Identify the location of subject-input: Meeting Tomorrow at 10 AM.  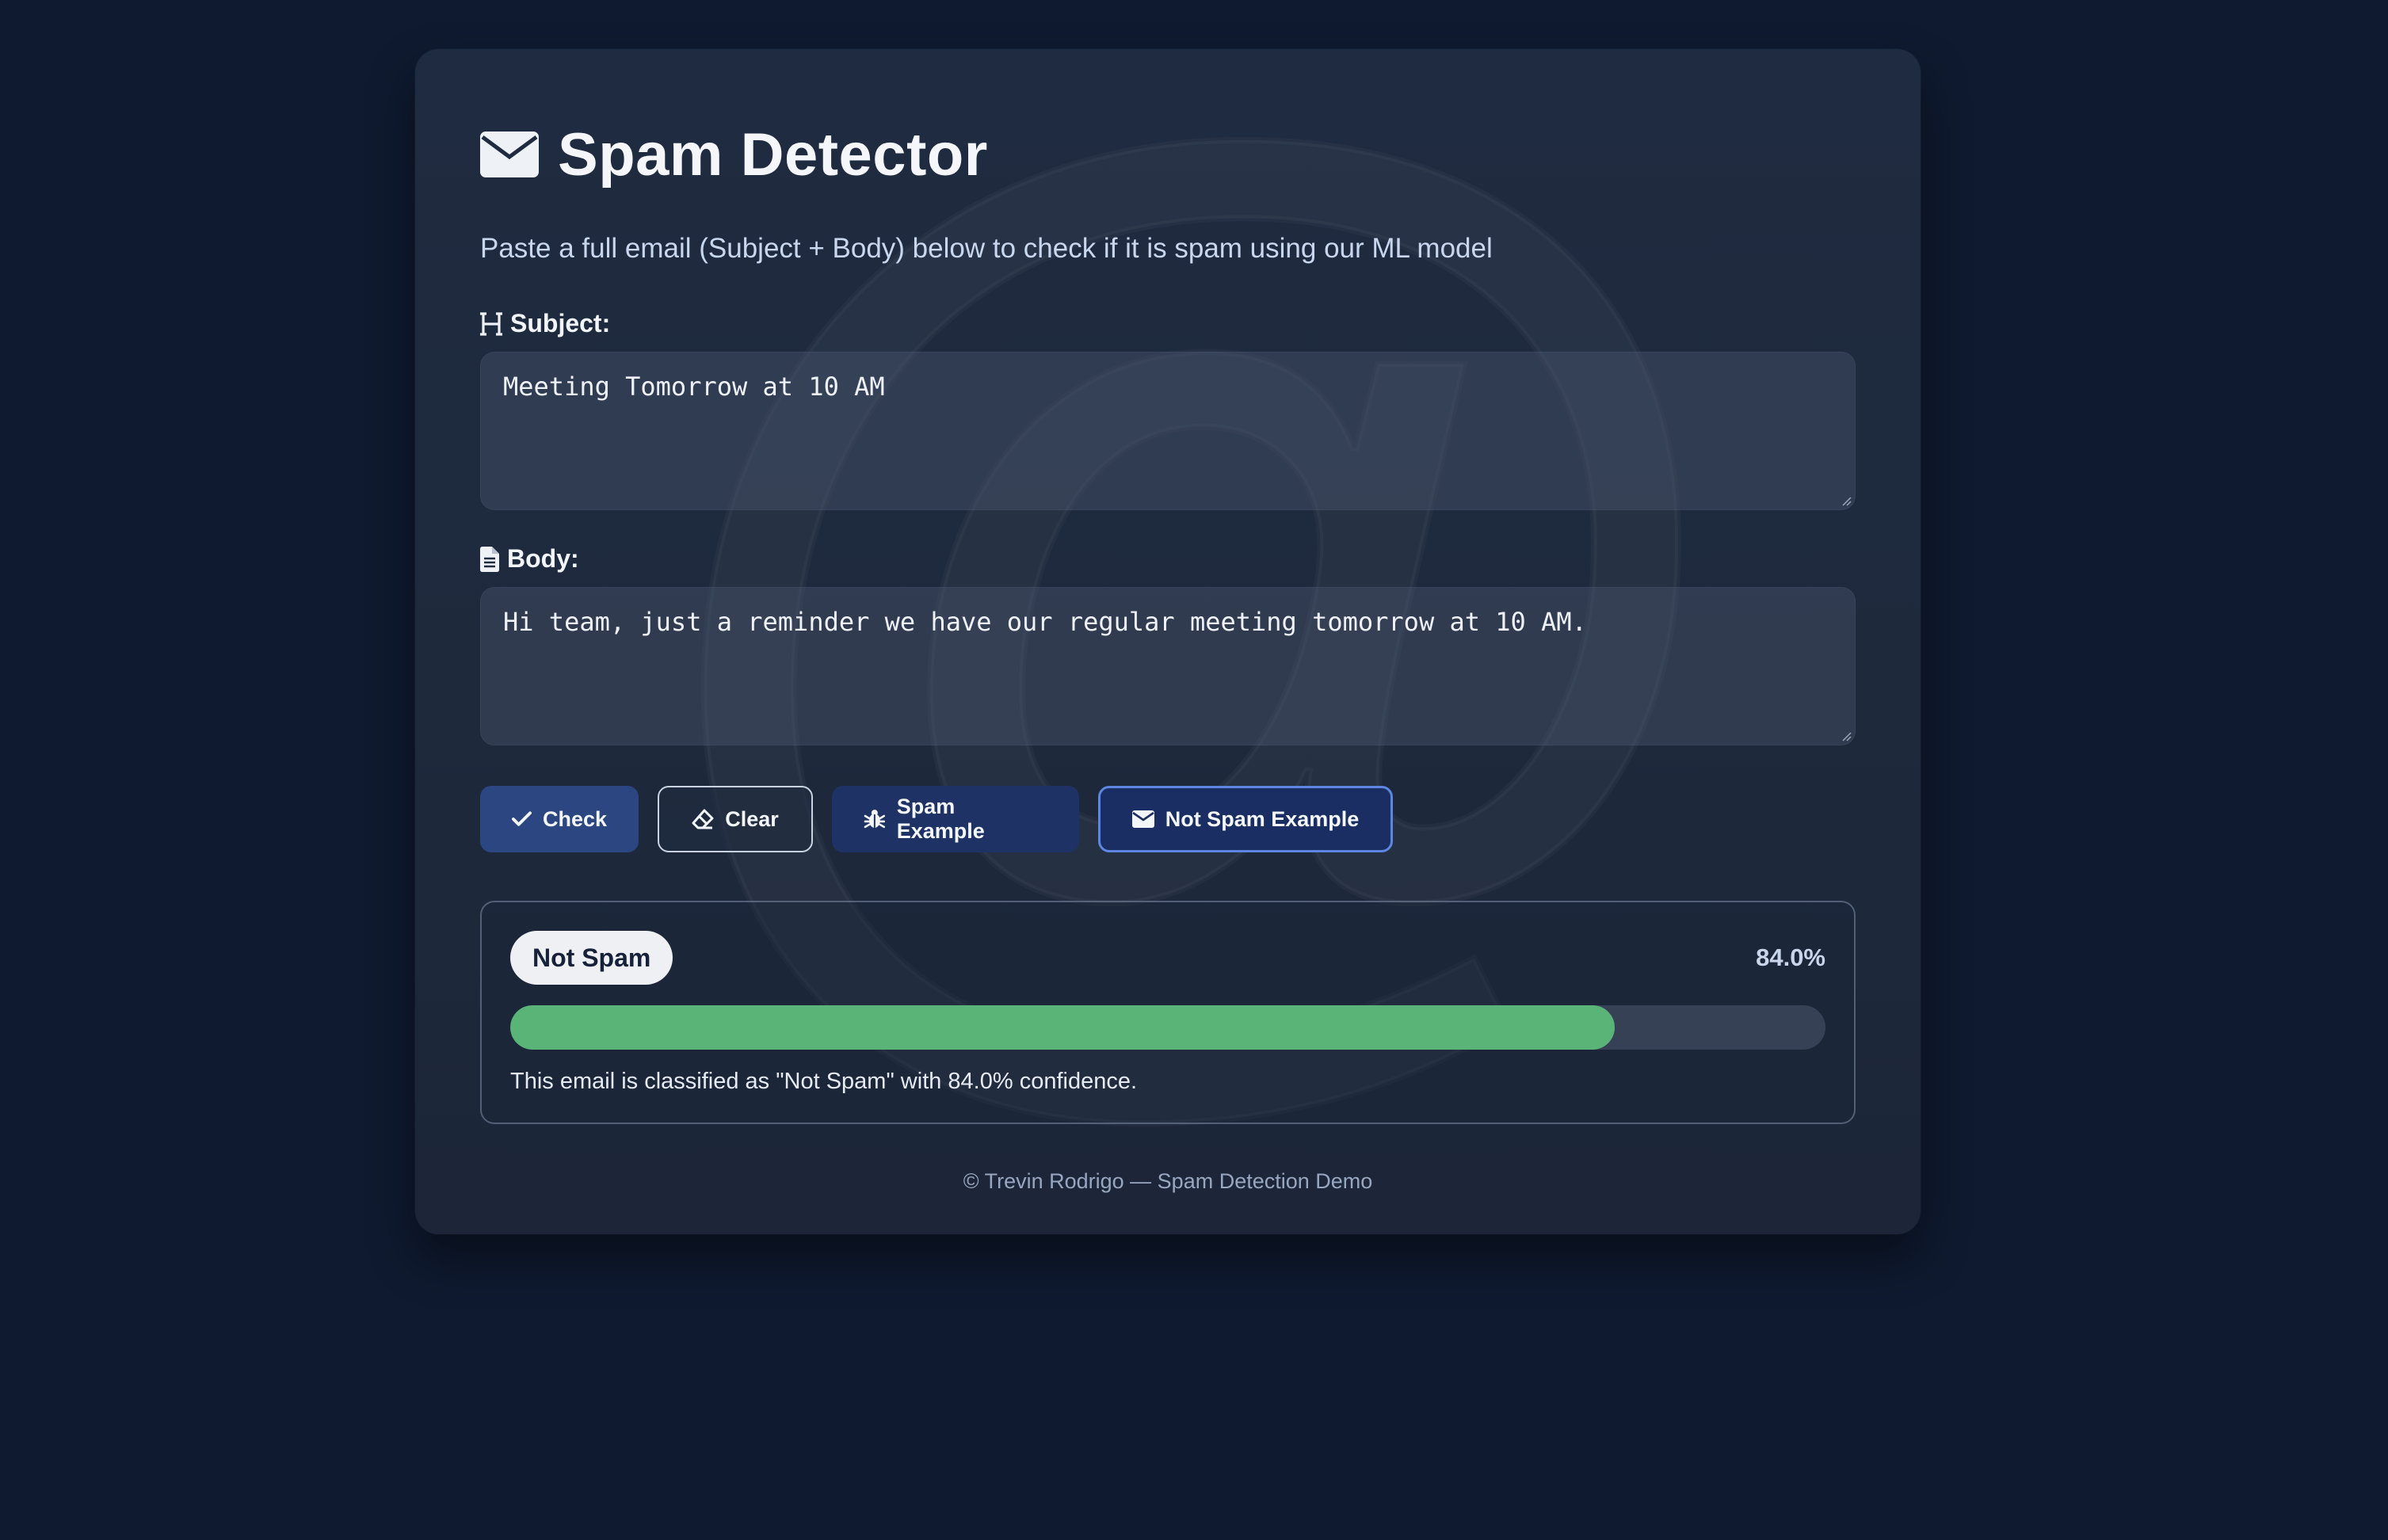
(1168, 431).